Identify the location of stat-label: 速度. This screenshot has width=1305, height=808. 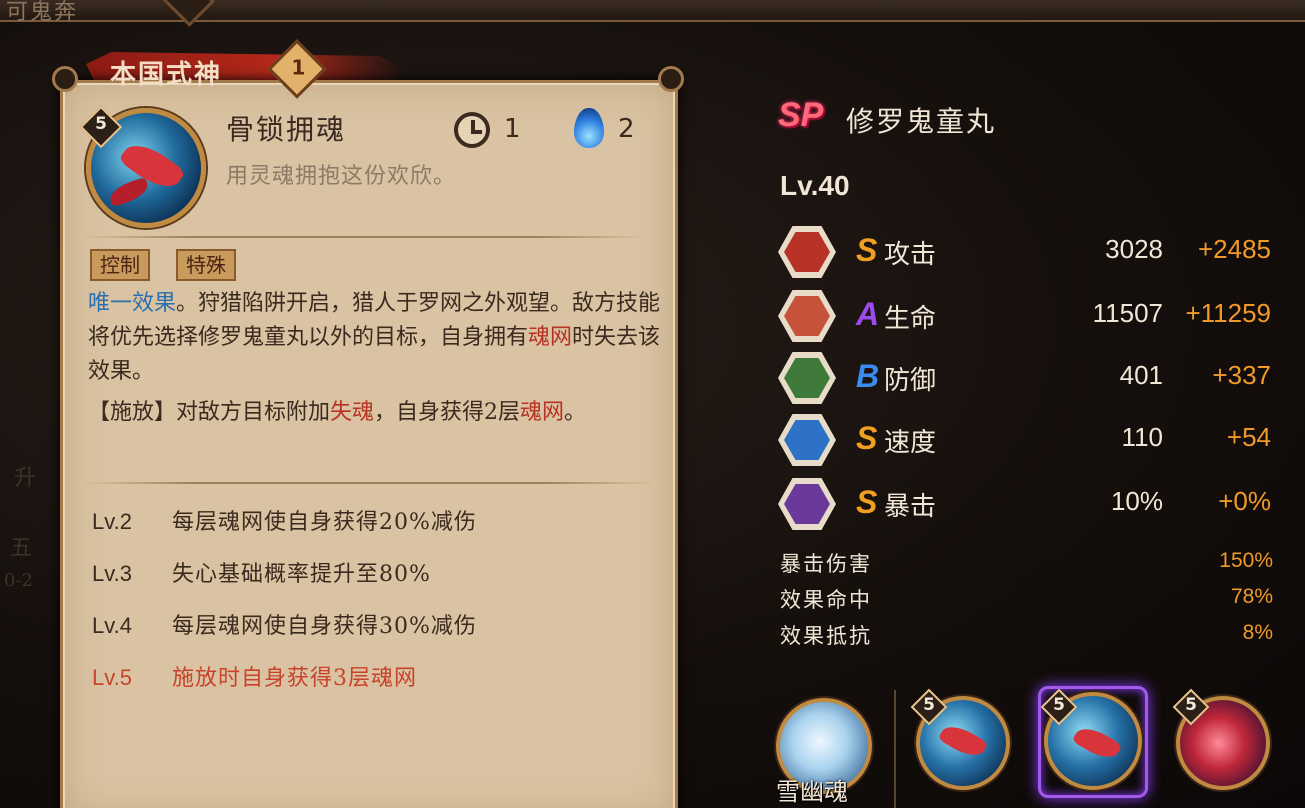
(910, 443).